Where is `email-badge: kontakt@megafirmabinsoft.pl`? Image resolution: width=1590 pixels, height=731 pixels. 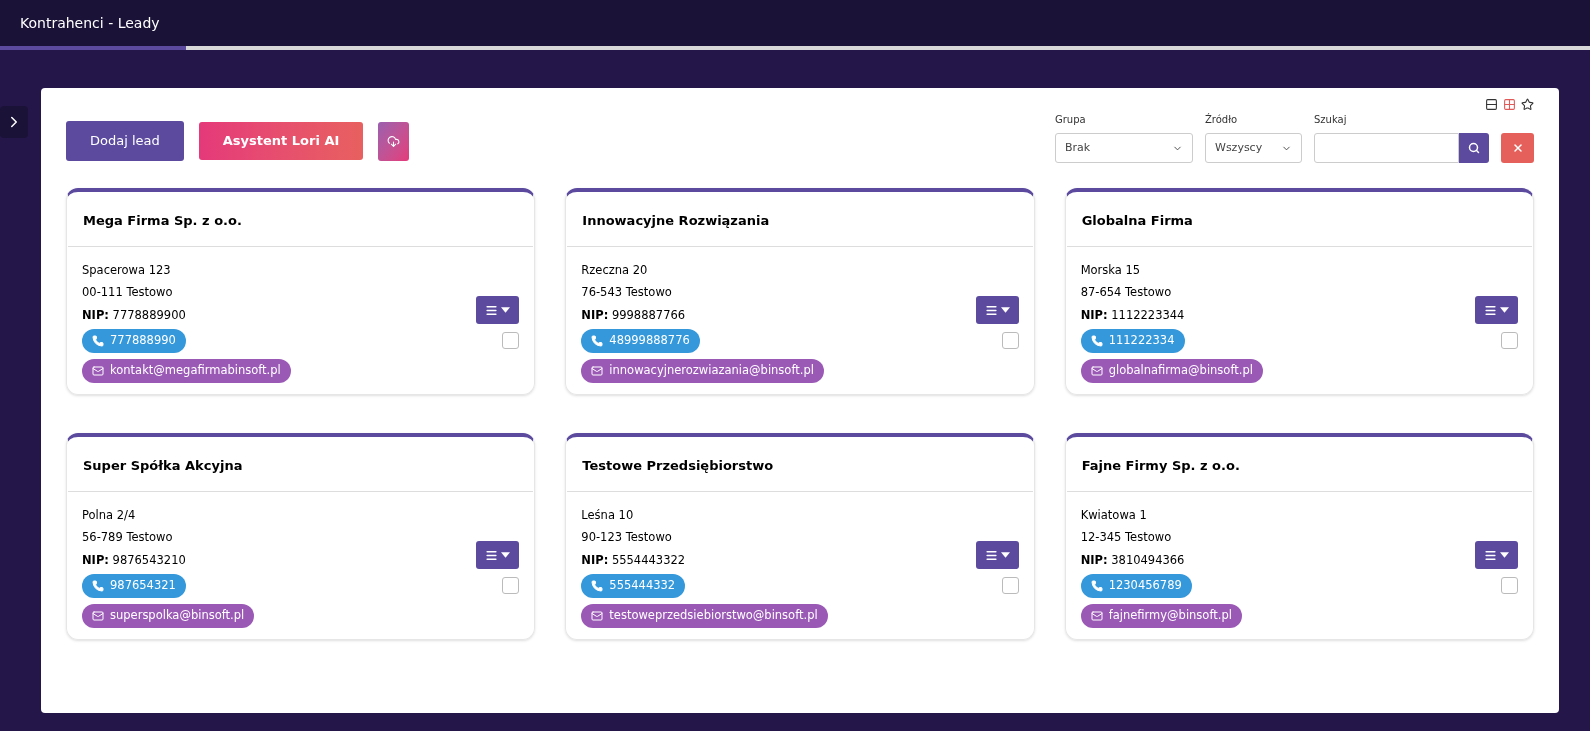 email-badge: kontakt@megafirmabinsoft.pl is located at coordinates (186, 371).